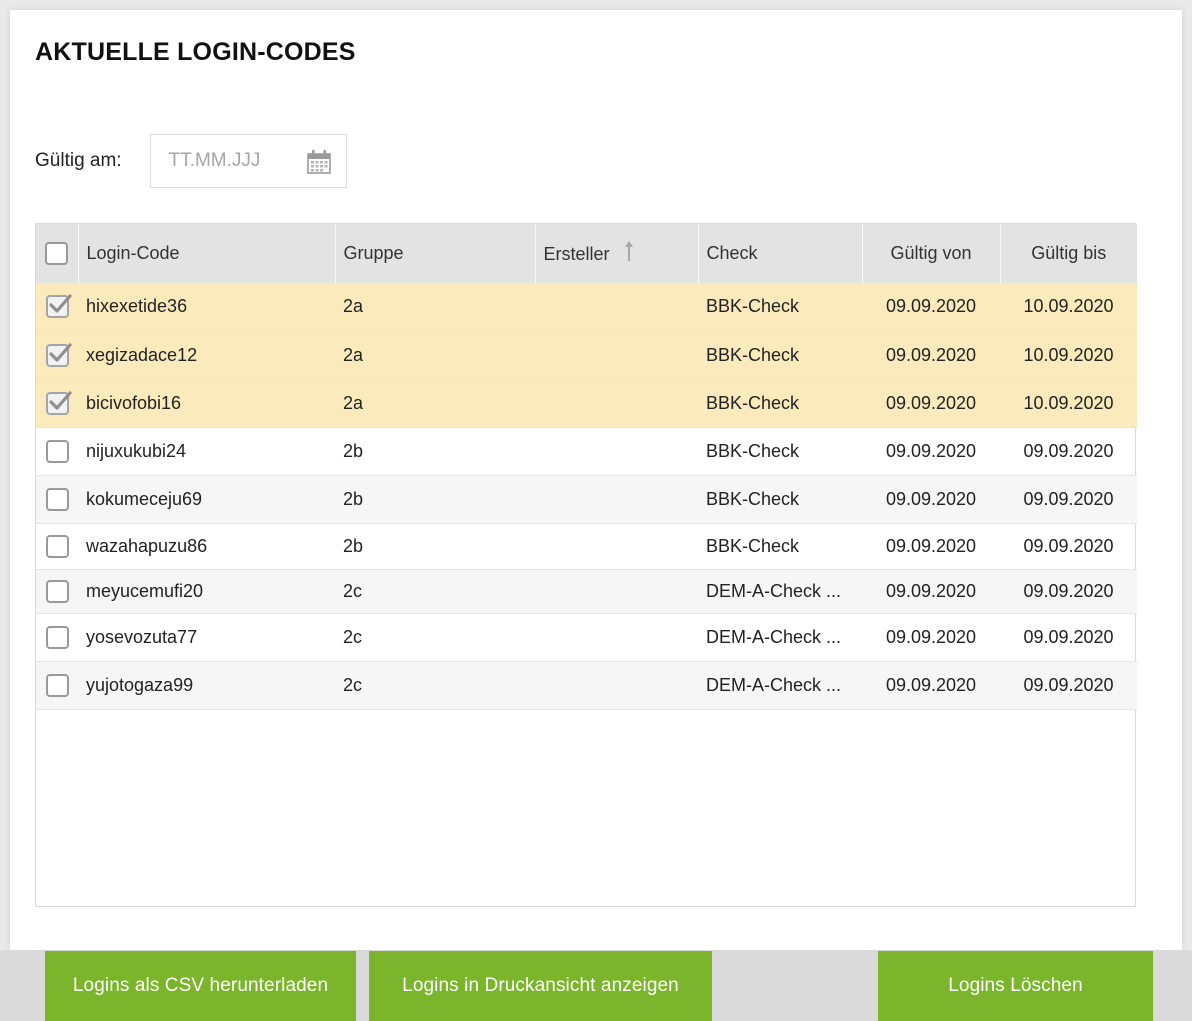  What do you see at coordinates (136, 450) in the screenshot?
I see `cell-login-code: nijuxukubi24` at bounding box center [136, 450].